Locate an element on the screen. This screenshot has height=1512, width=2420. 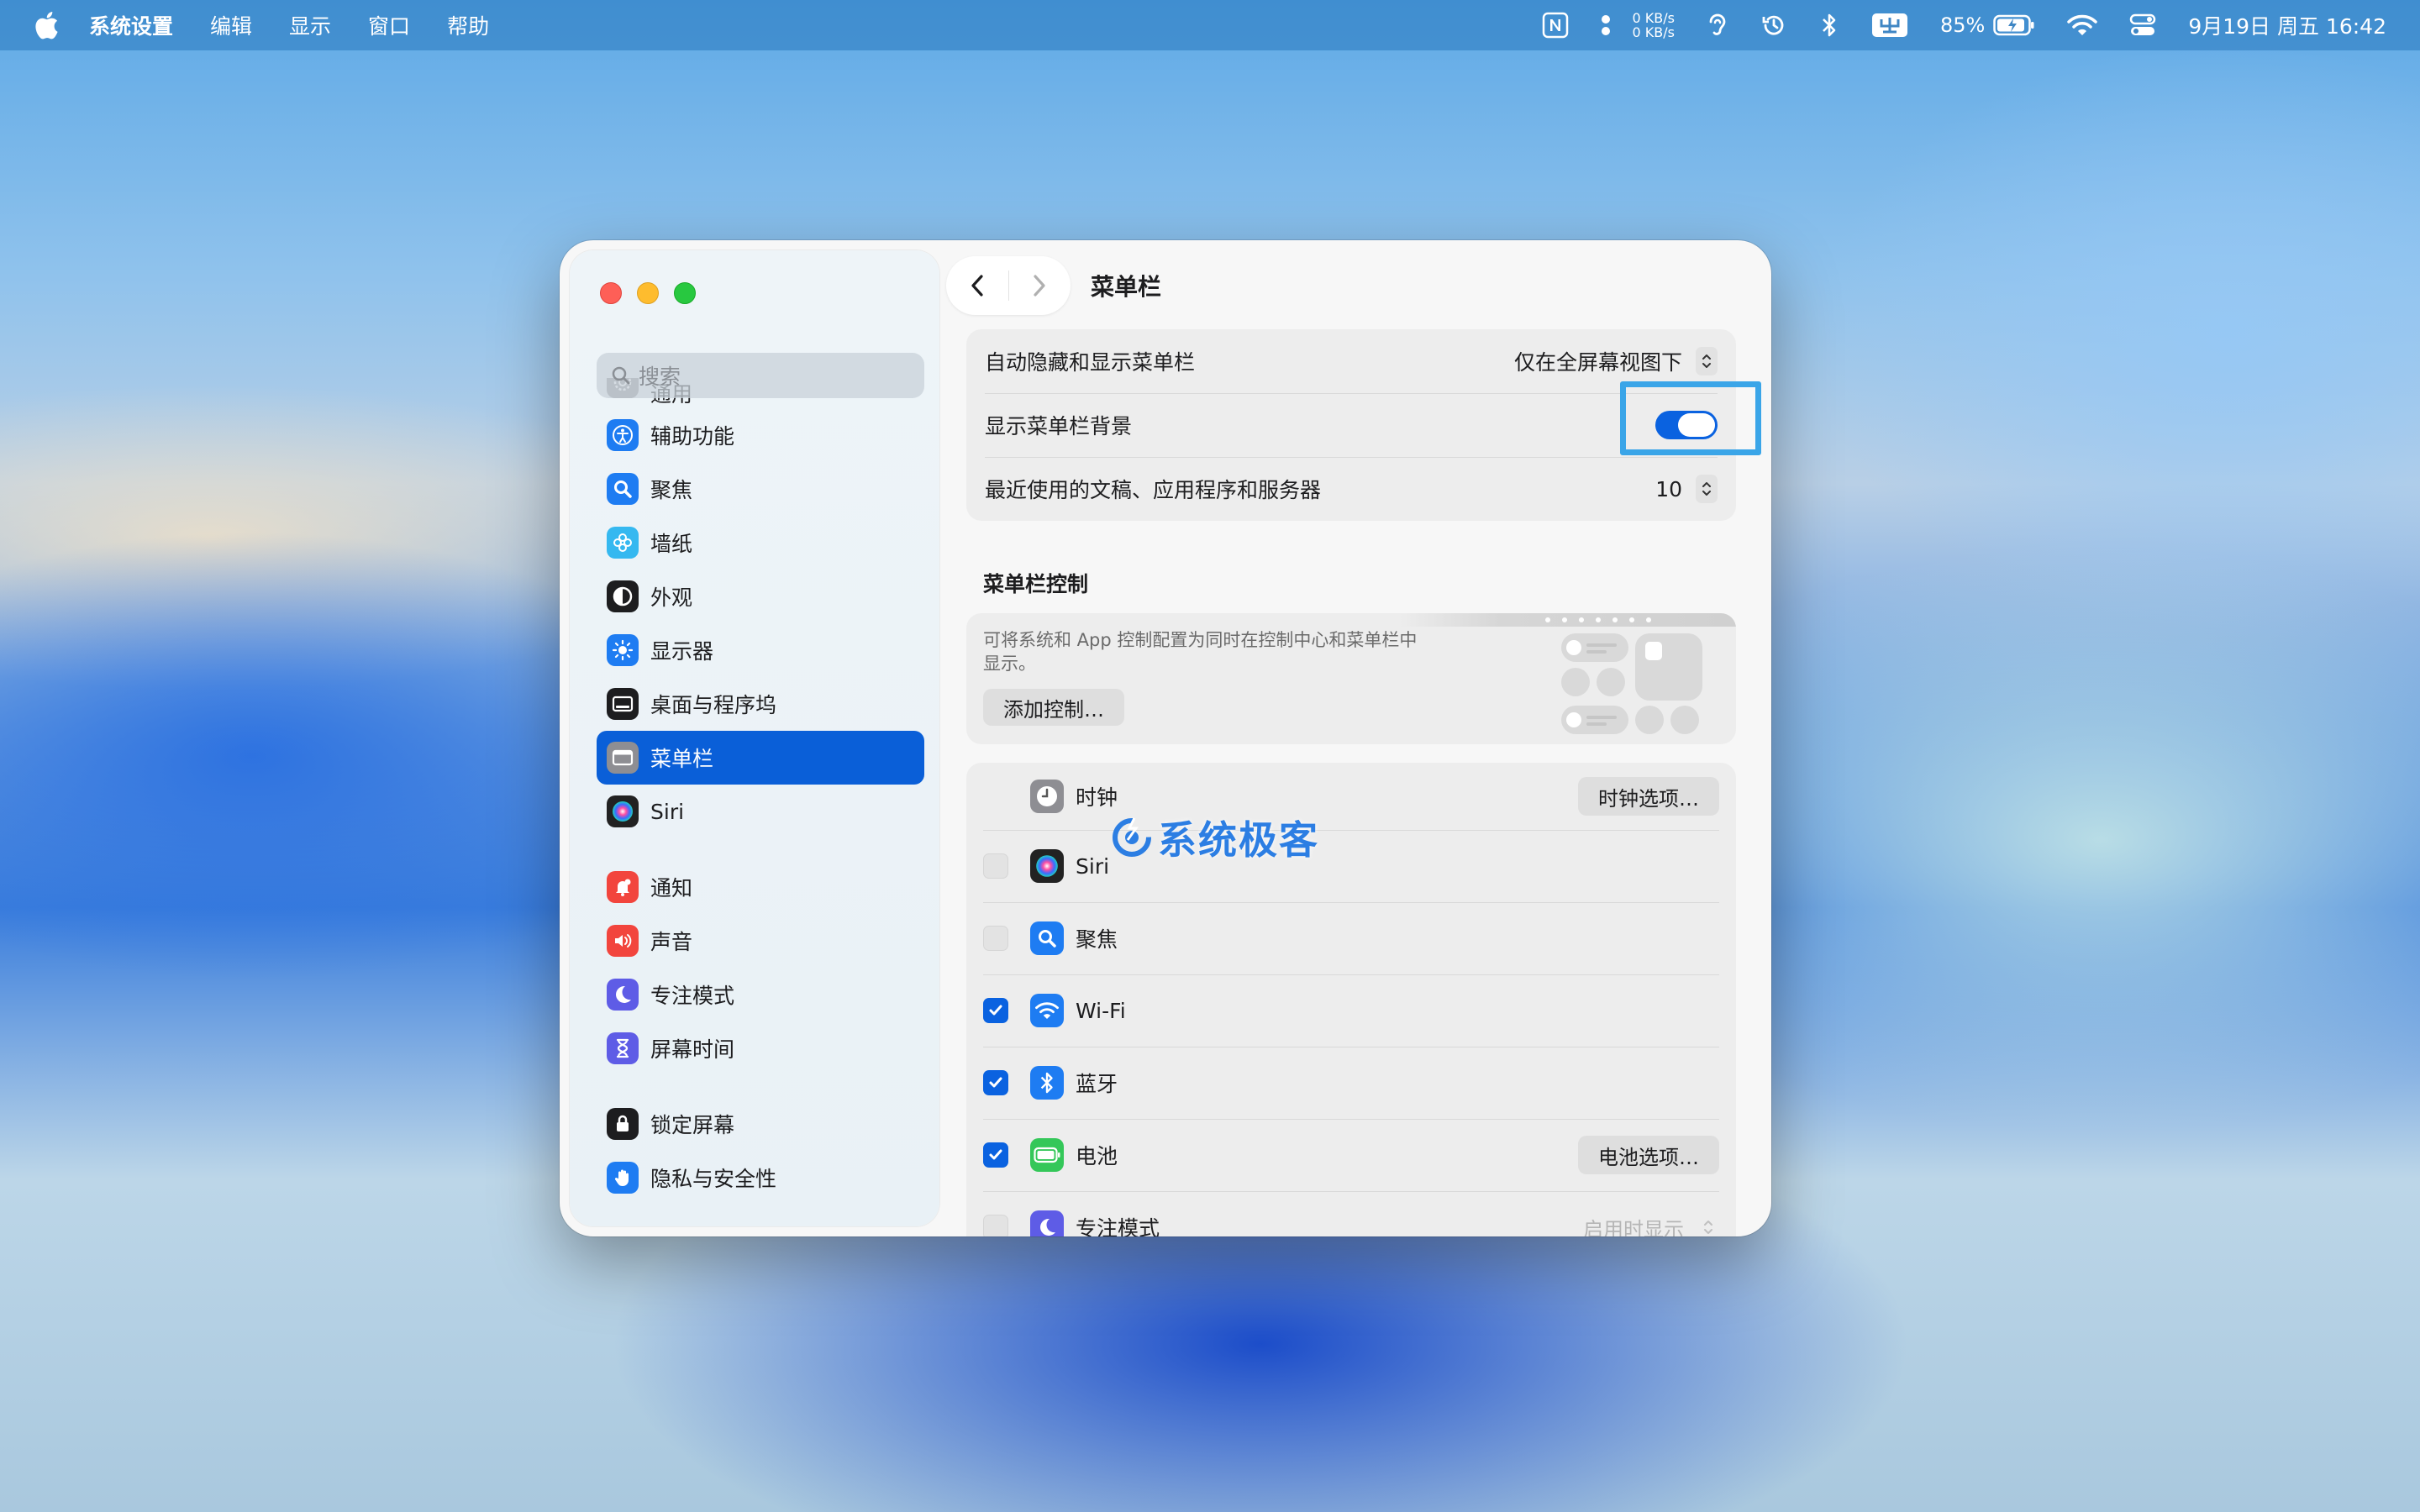
autohide-value: 仅在全屏幕视图下 is located at coordinates (1597, 362).